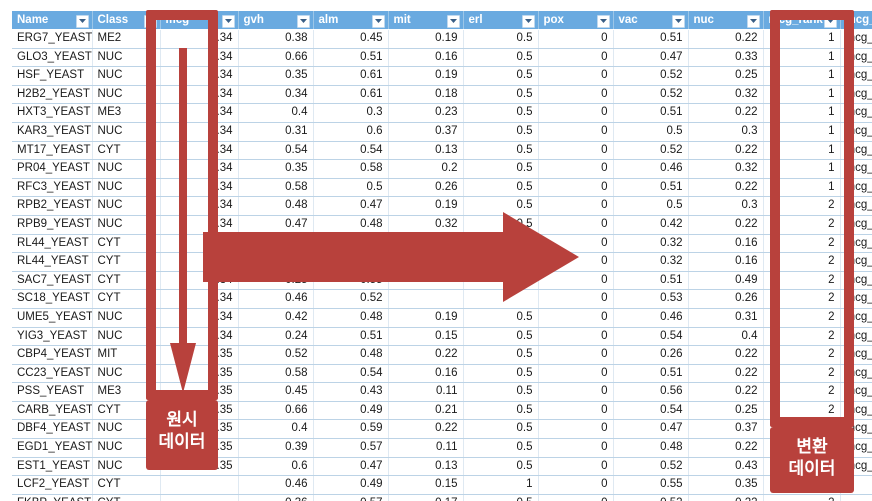 This screenshot has width=872, height=501. I want to click on cell-nuc: 0.32, so click(726, 95).